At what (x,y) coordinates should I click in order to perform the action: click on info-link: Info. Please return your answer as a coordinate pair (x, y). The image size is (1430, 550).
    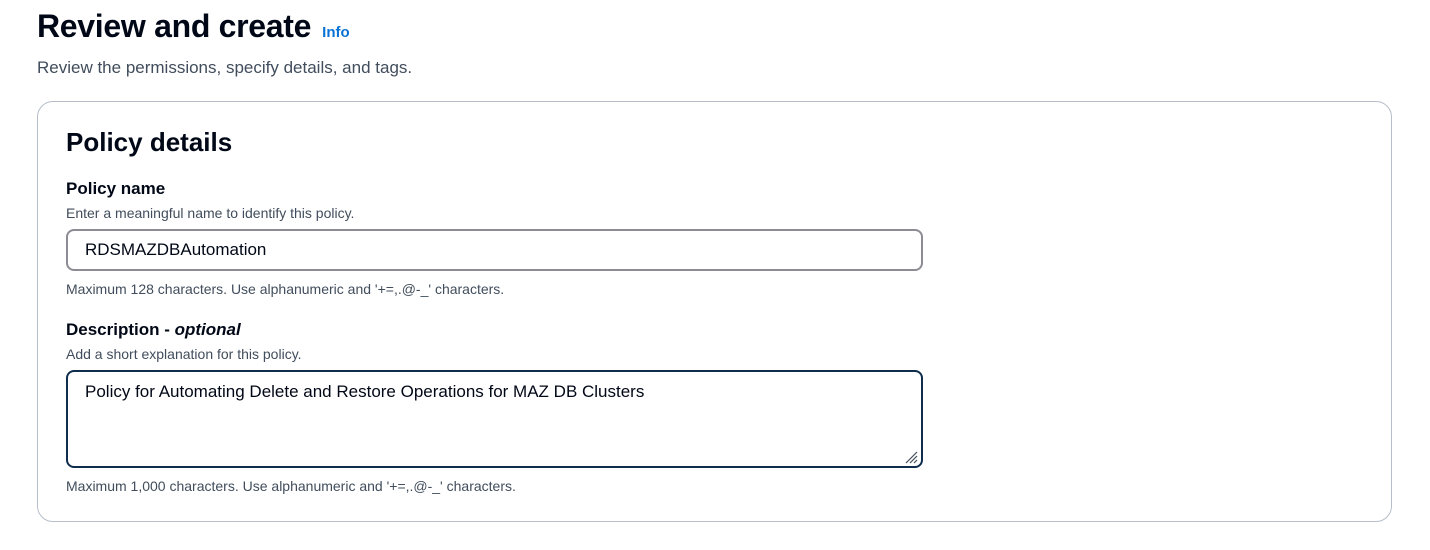
    Looking at the image, I should click on (336, 32).